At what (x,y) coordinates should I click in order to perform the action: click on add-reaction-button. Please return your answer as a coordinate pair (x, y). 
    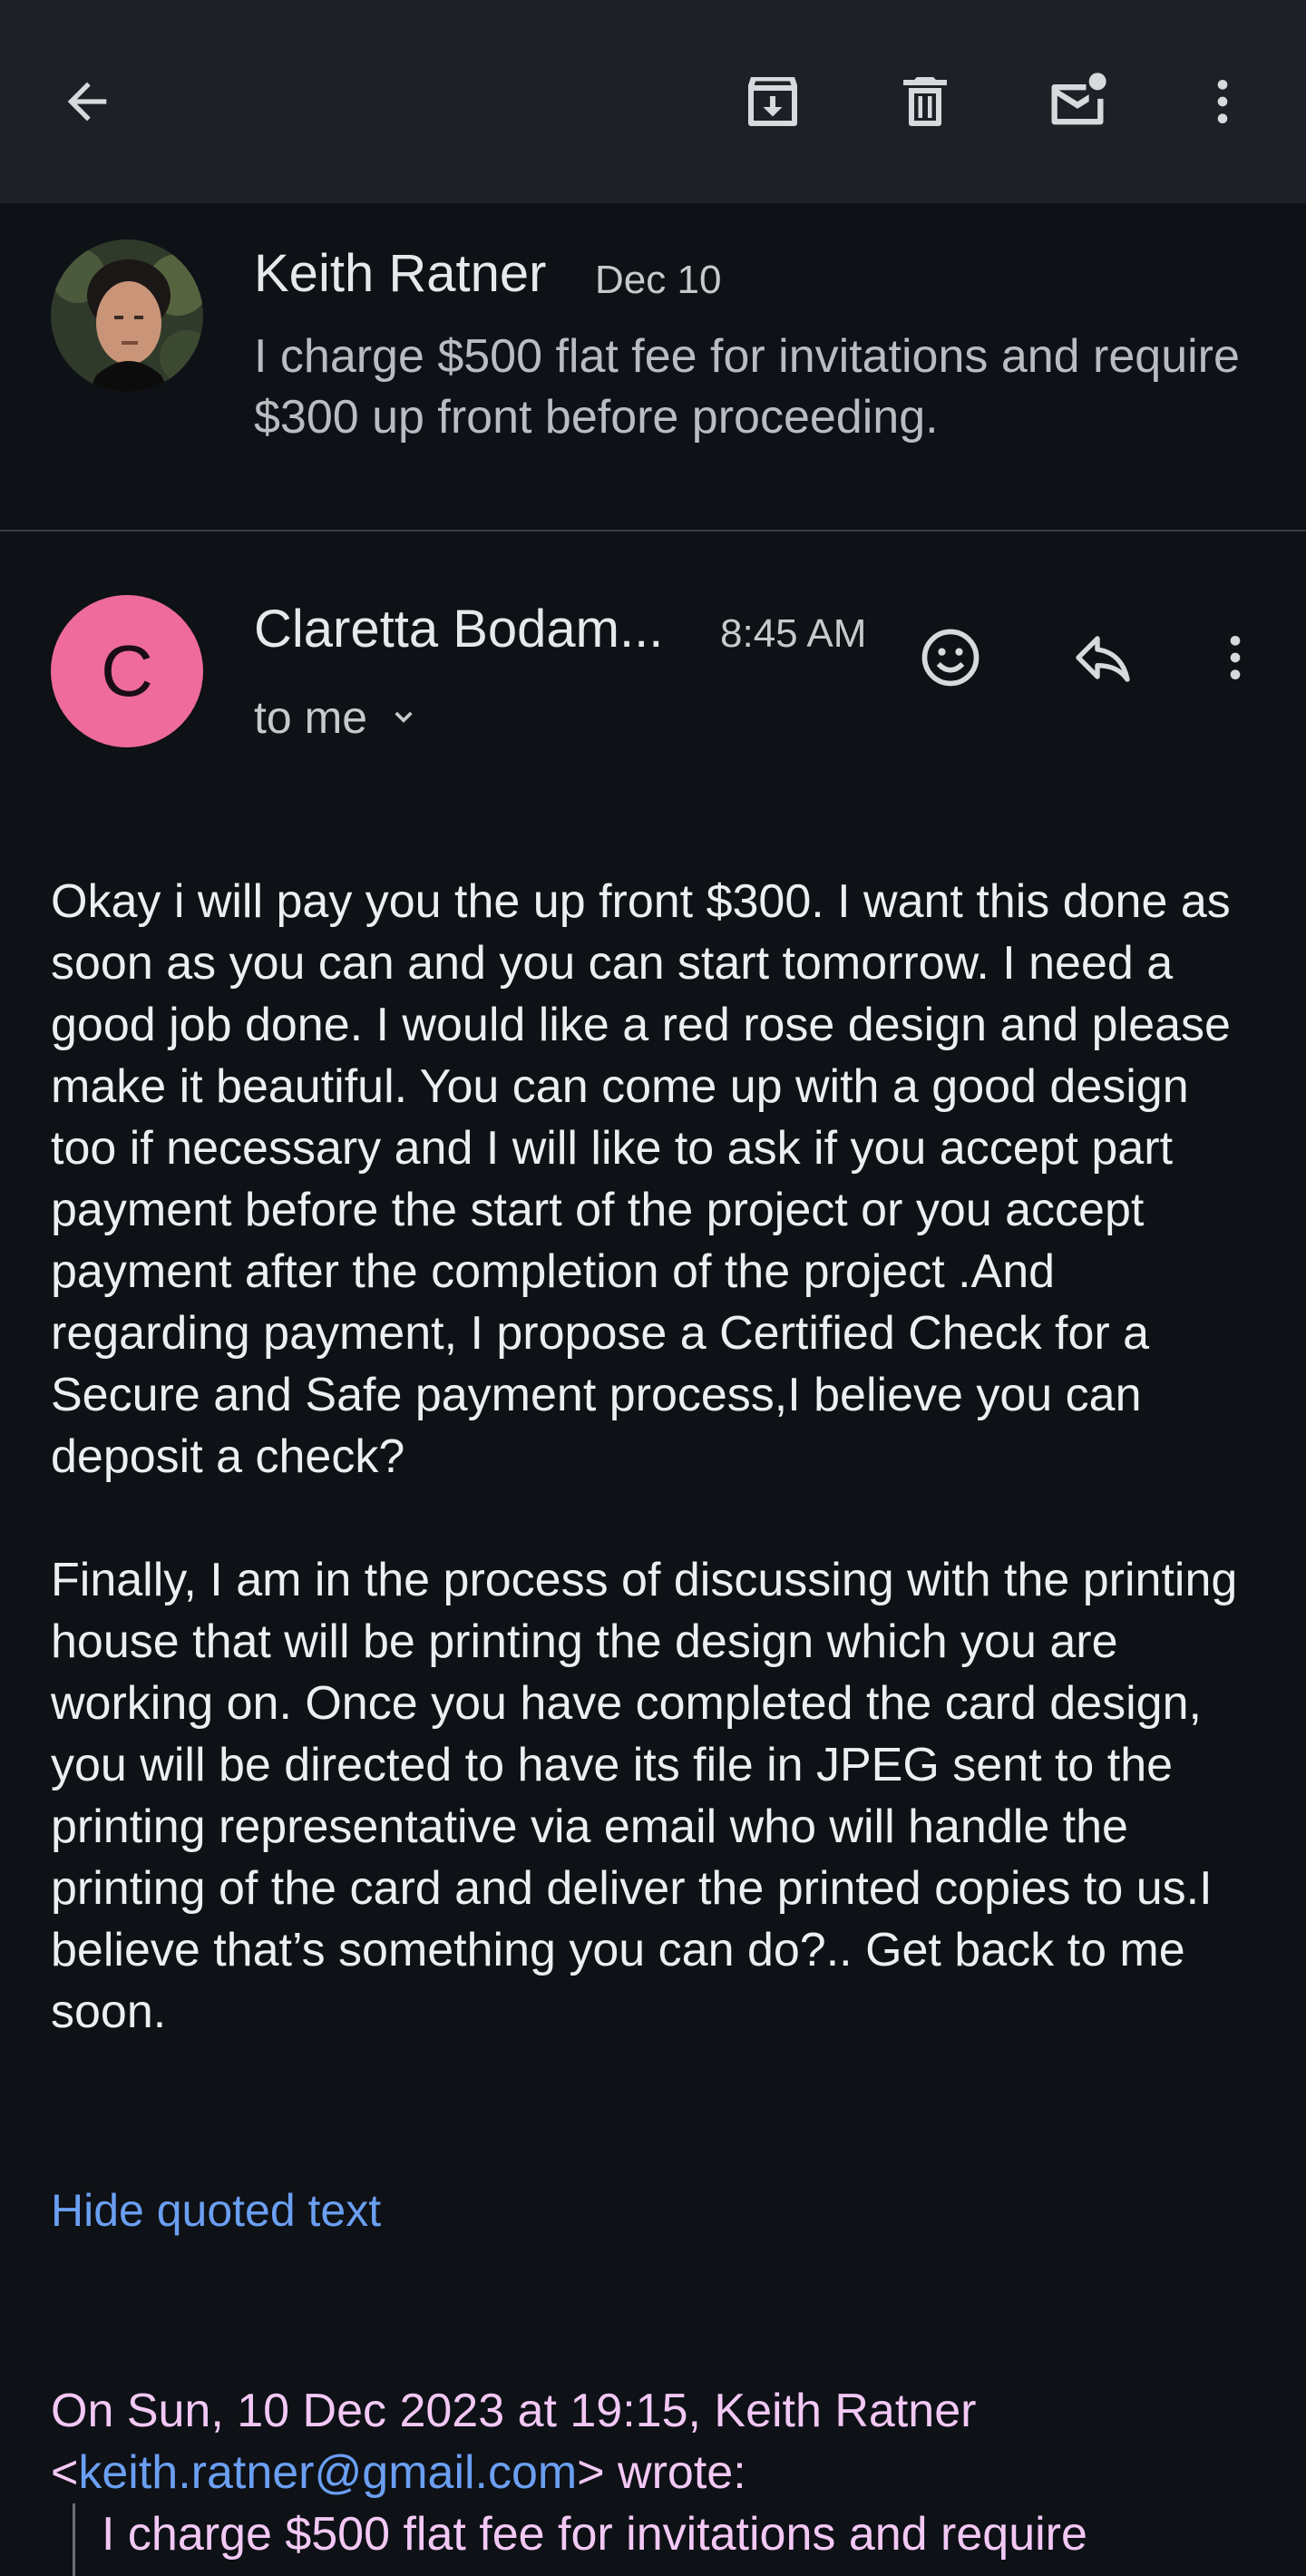
    Looking at the image, I should click on (950, 657).